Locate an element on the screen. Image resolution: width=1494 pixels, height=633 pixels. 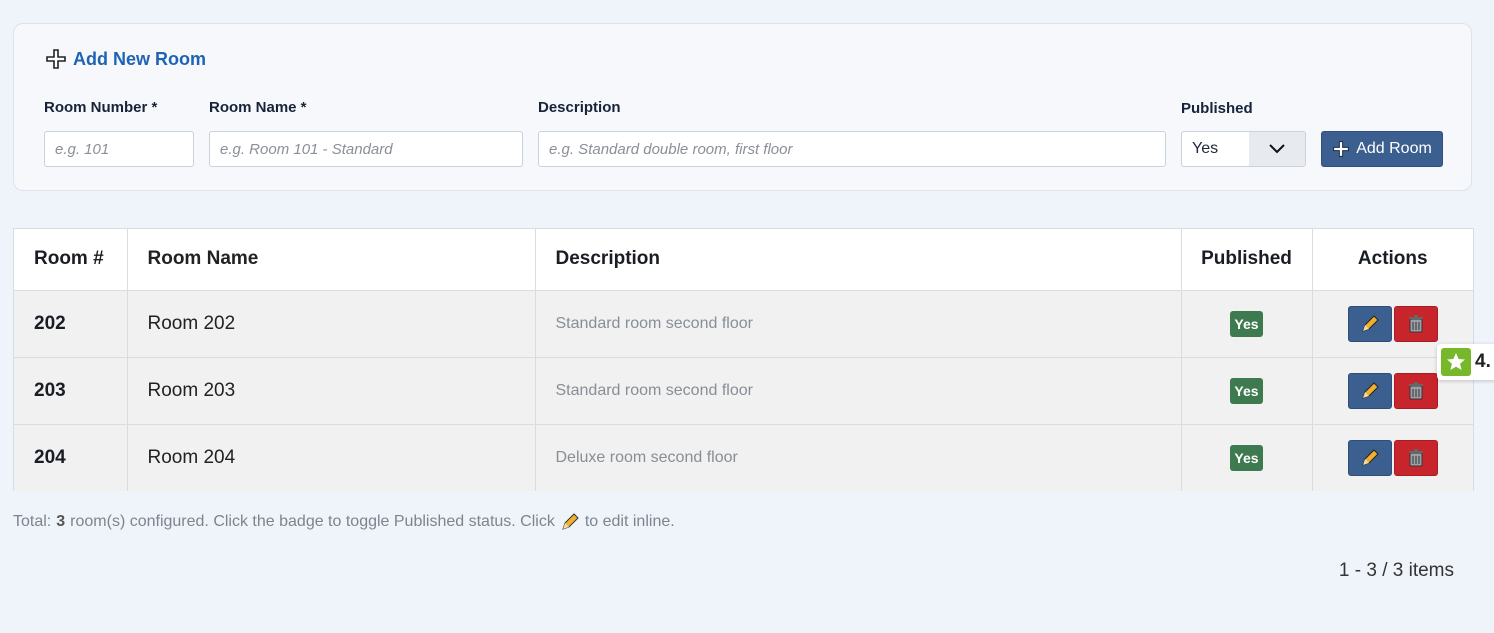
footer-text-b: to edit inline. is located at coordinates (629, 521).